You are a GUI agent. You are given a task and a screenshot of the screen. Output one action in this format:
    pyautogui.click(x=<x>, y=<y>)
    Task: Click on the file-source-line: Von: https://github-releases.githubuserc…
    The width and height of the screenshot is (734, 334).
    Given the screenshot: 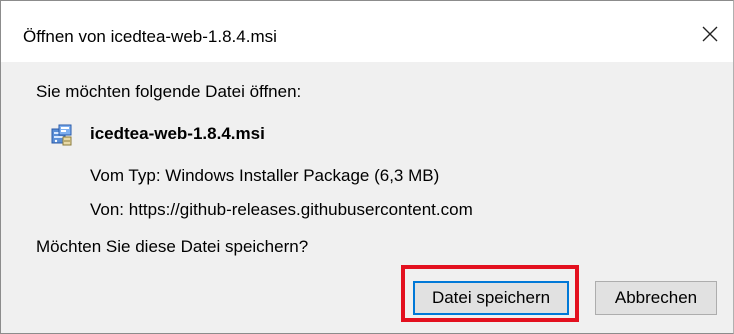 What is the action you would take?
    pyautogui.click(x=281, y=209)
    